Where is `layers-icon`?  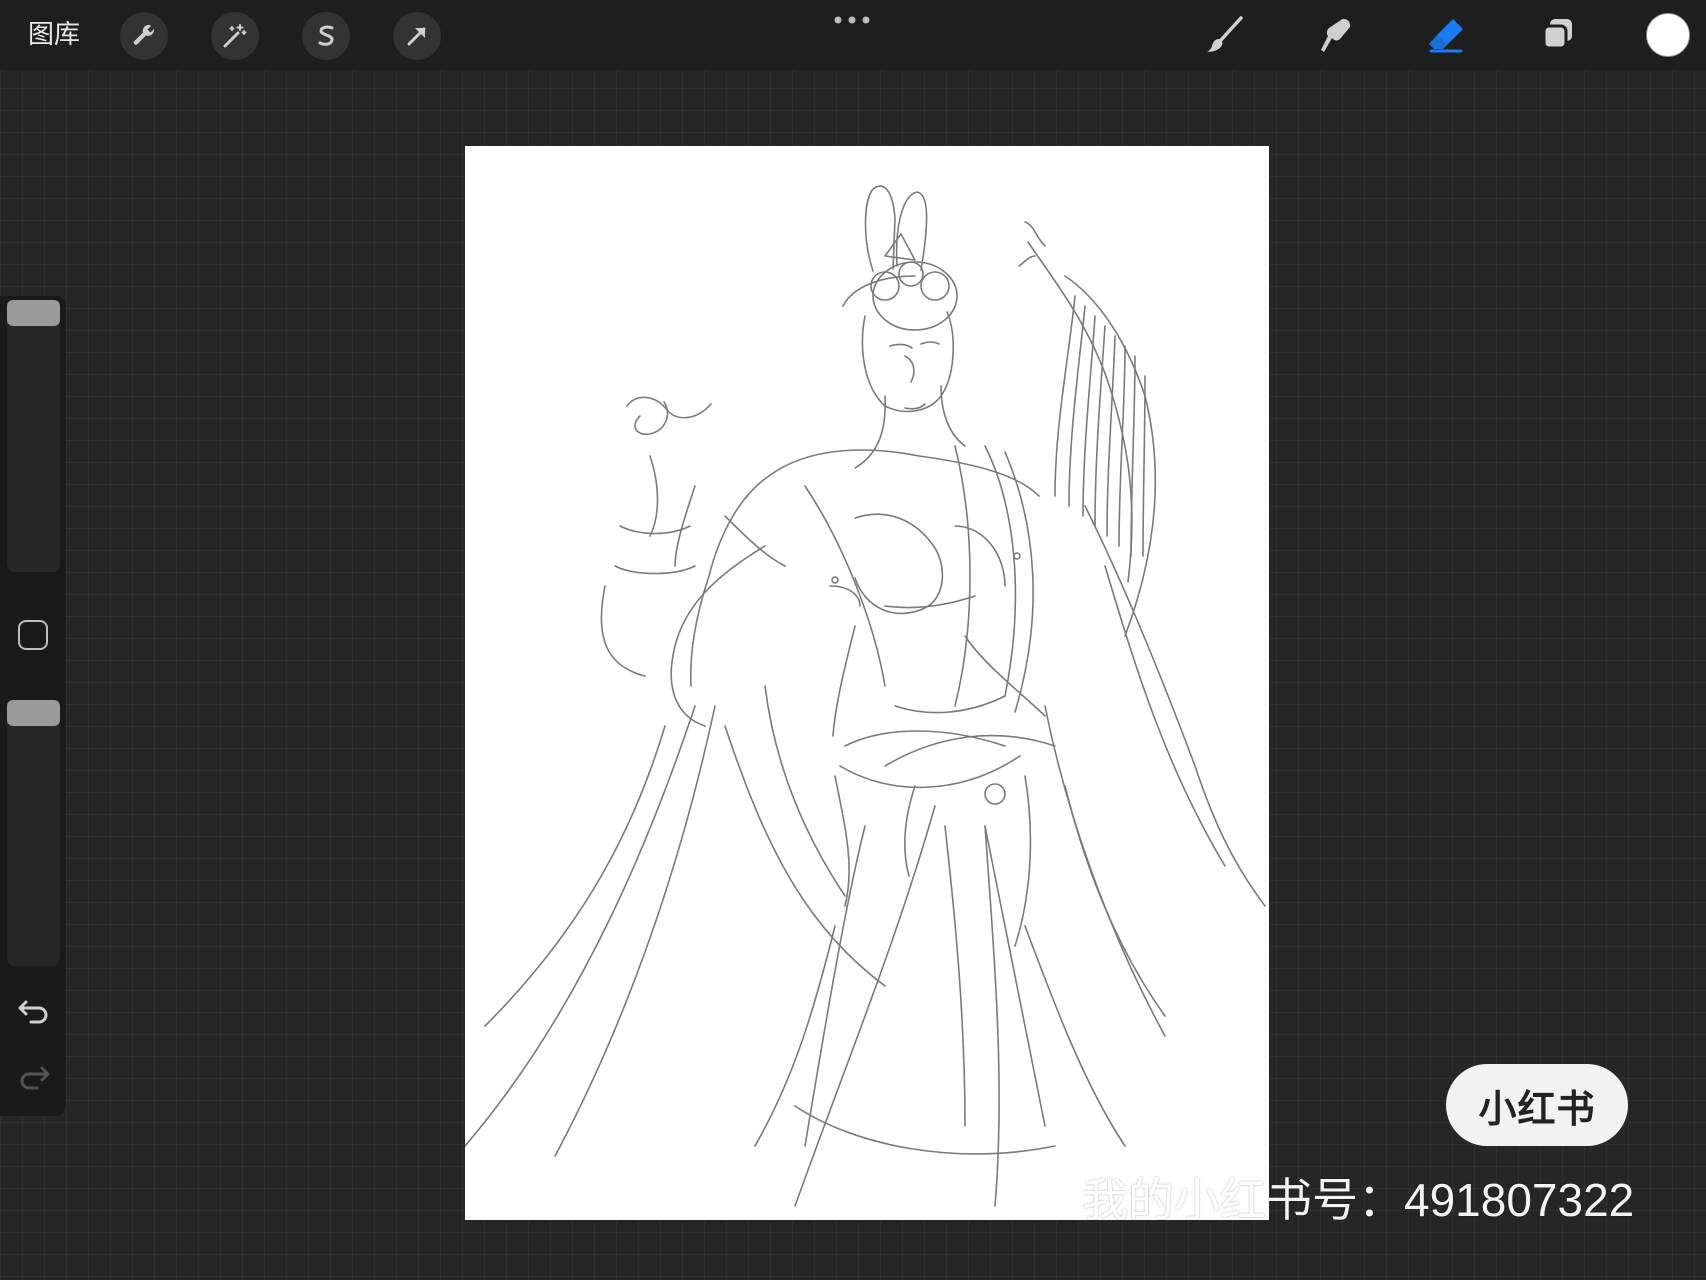 layers-icon is located at coordinates (1558, 35).